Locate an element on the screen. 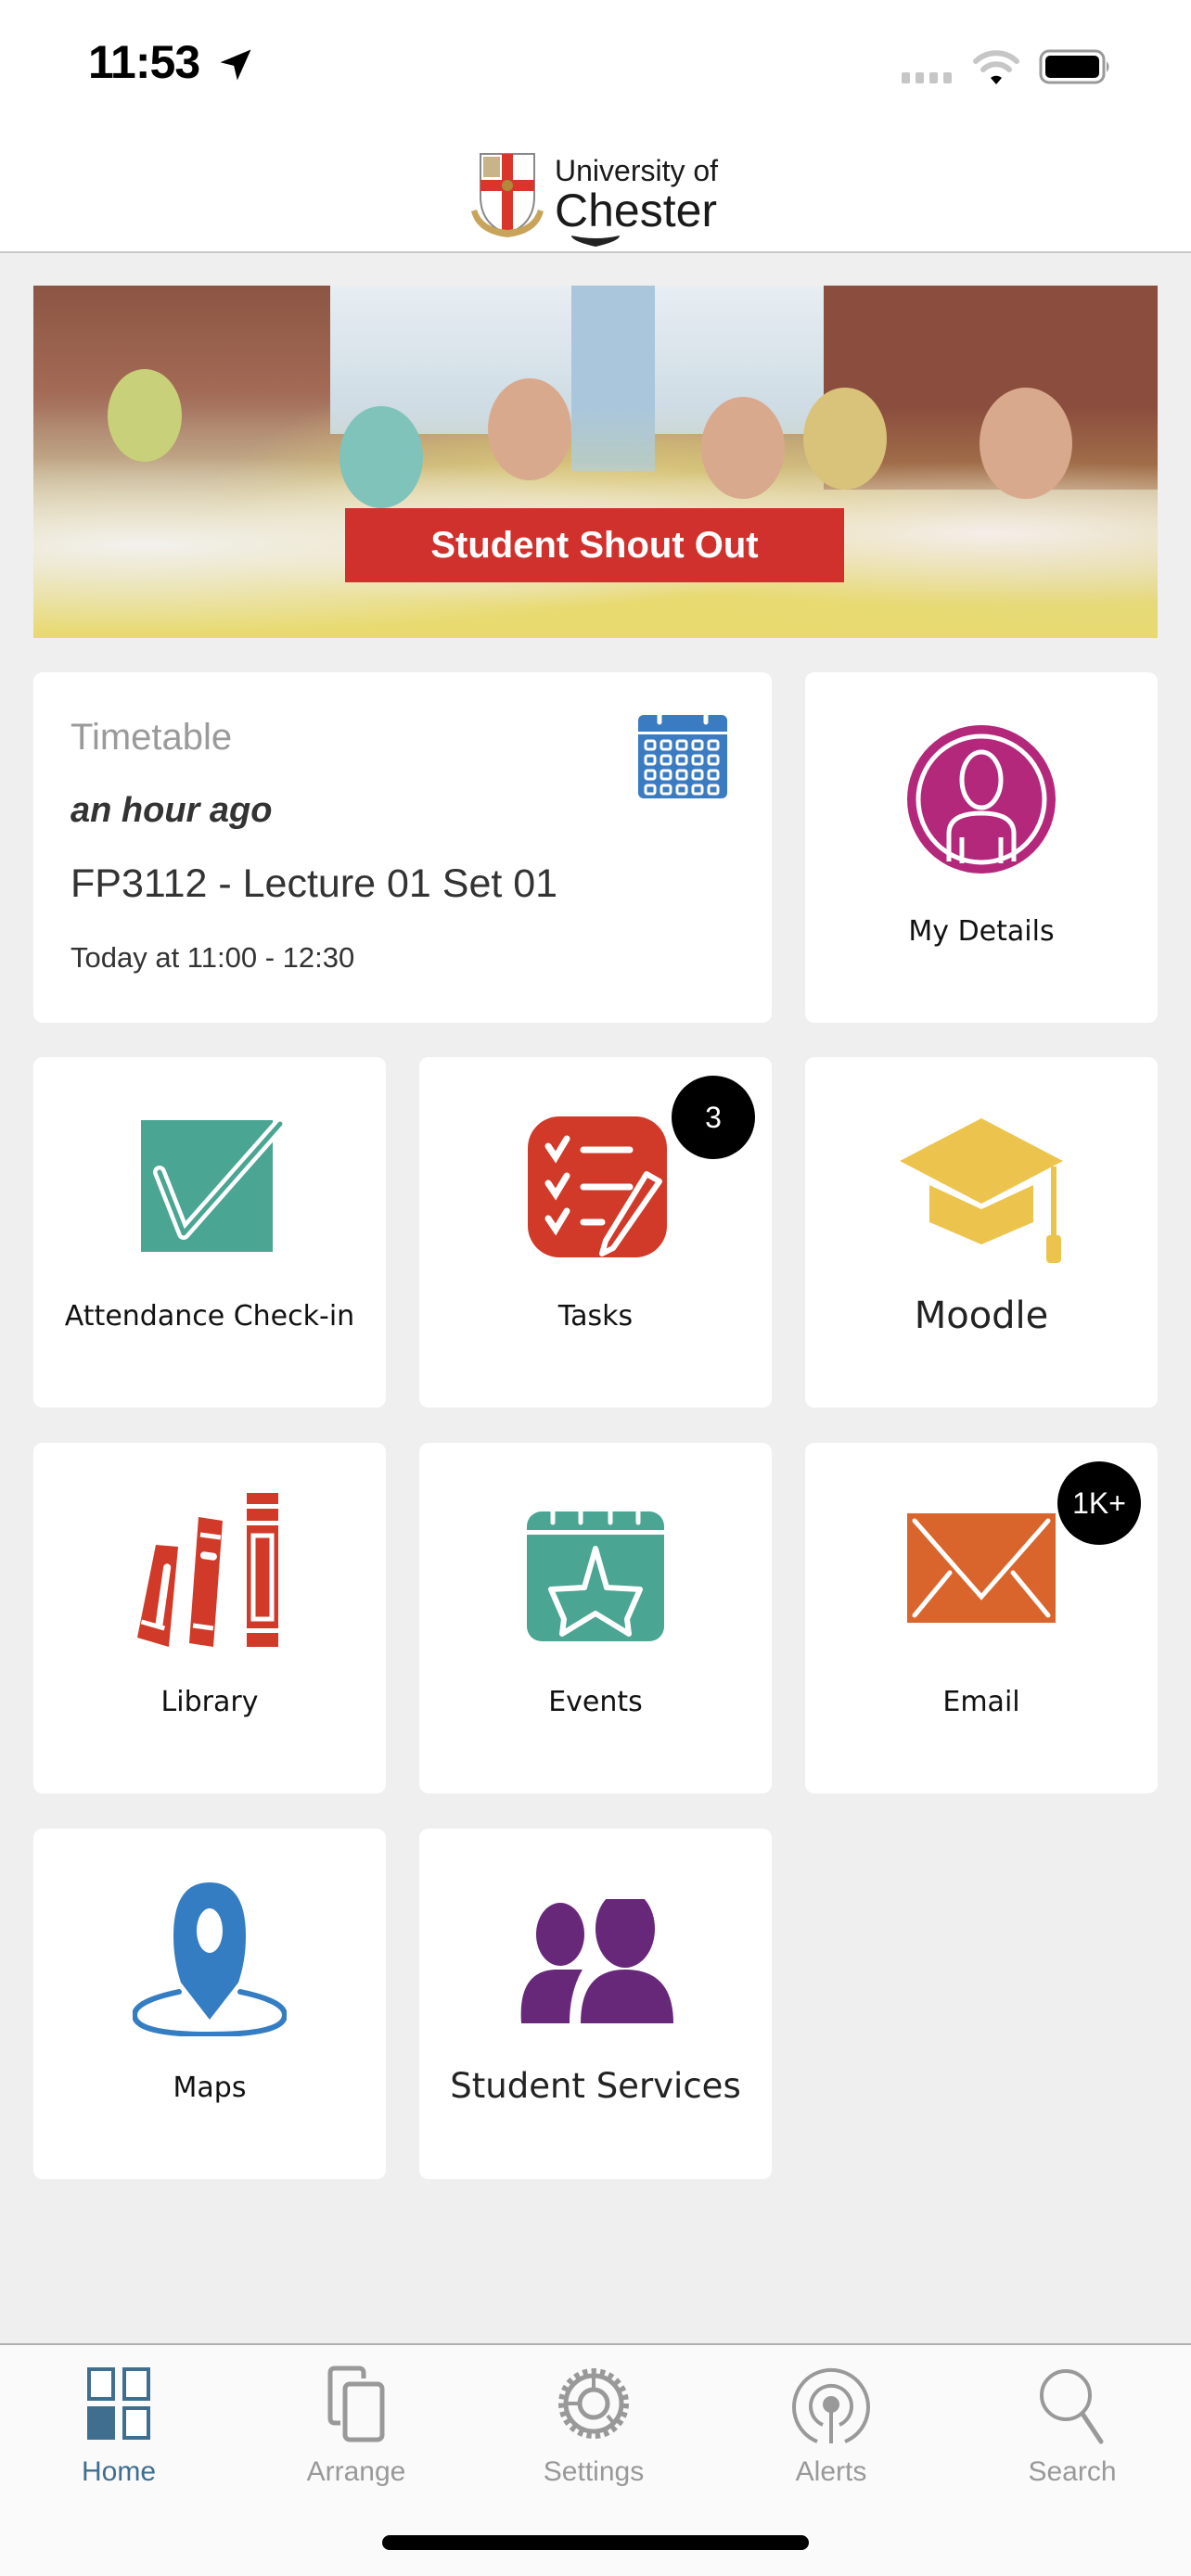 This screenshot has height=2576, width=1191. tile-library: Library is located at coordinates (209, 1618).